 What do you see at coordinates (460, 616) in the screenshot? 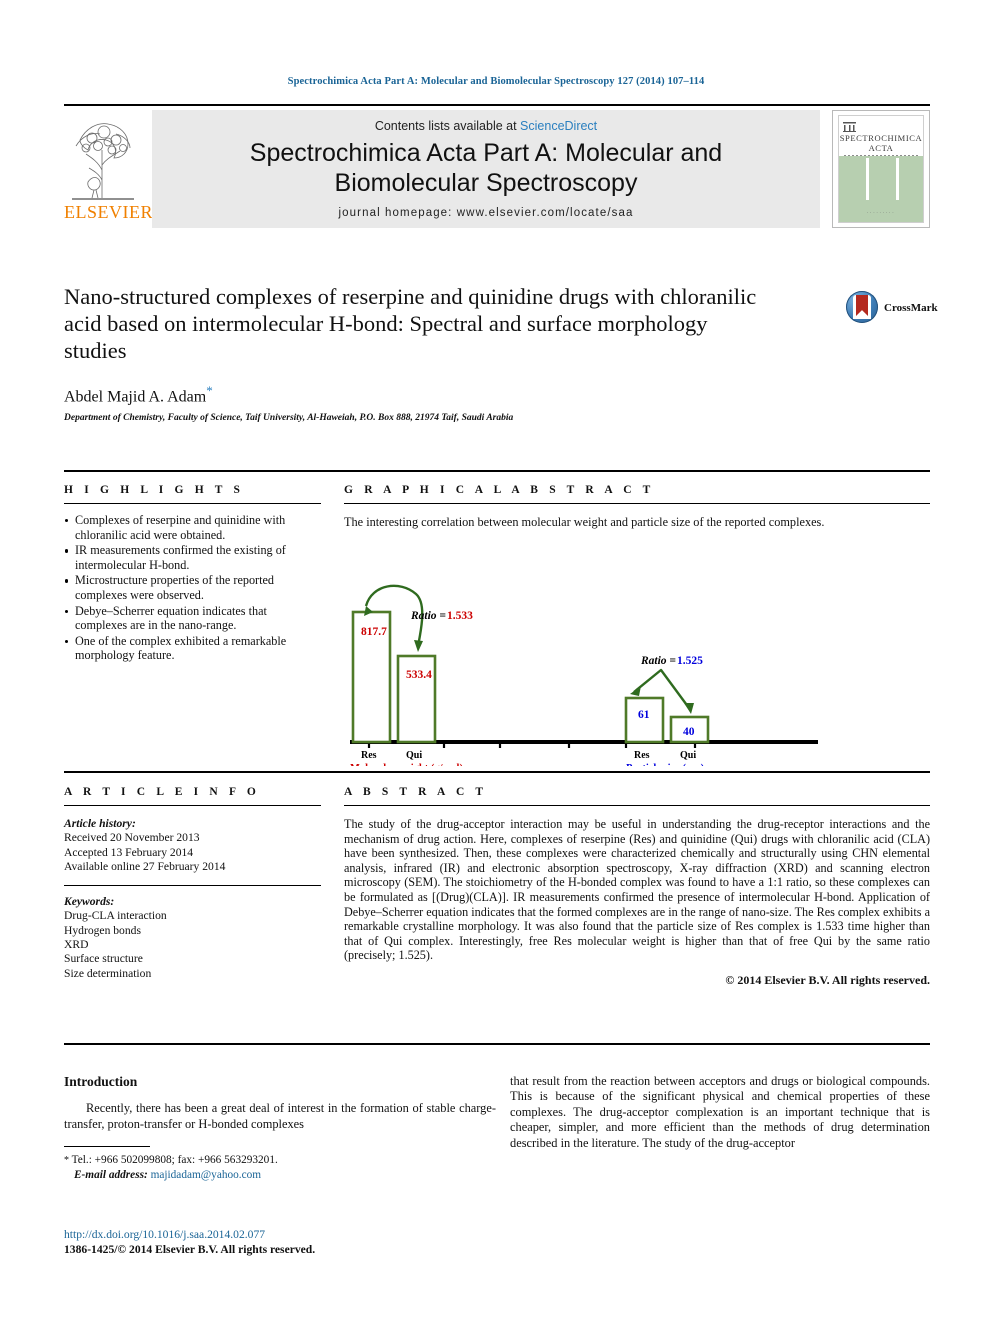
I see `ratio-value-mw: 1.533` at bounding box center [460, 616].